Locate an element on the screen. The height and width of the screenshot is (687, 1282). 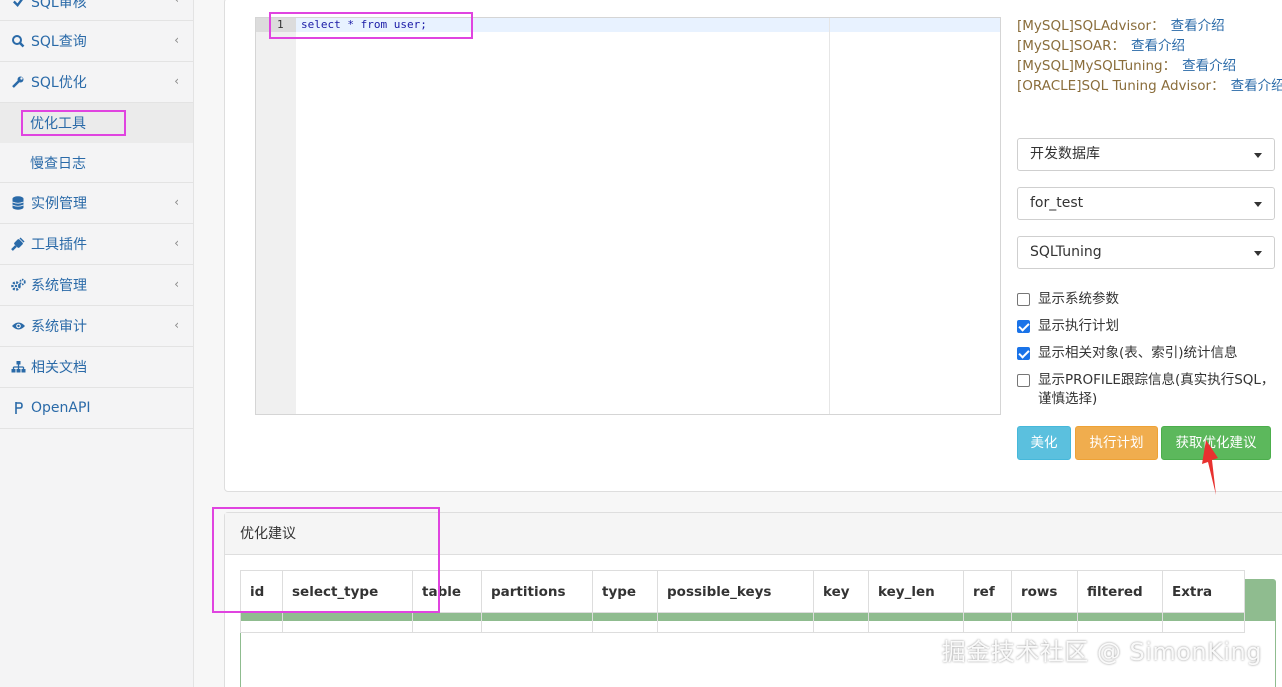
annotation-arrow-icon is located at coordinates (1210, 467).